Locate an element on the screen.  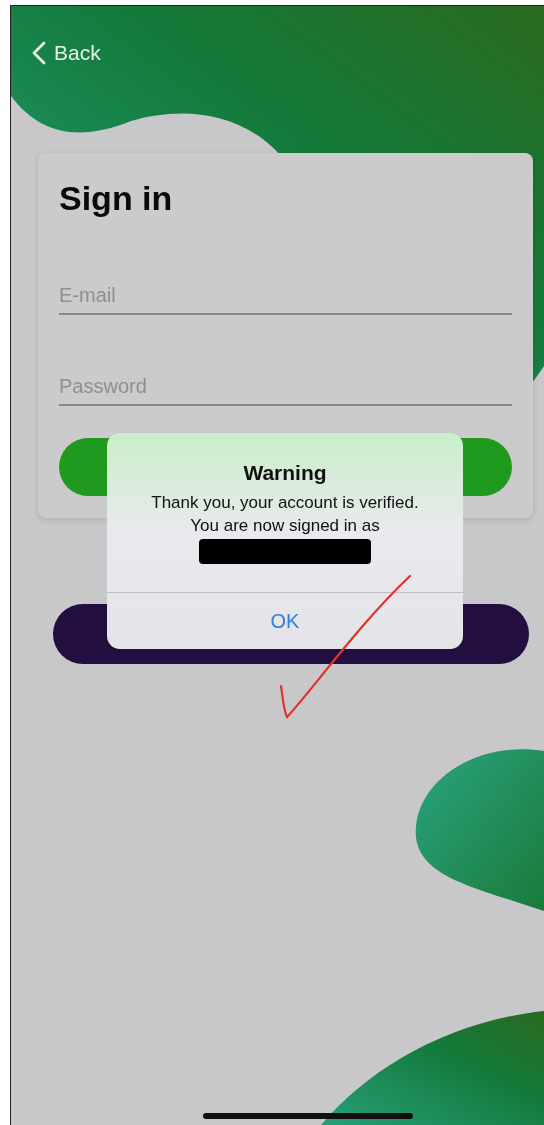
chevron-left-icon is located at coordinates (39, 53).